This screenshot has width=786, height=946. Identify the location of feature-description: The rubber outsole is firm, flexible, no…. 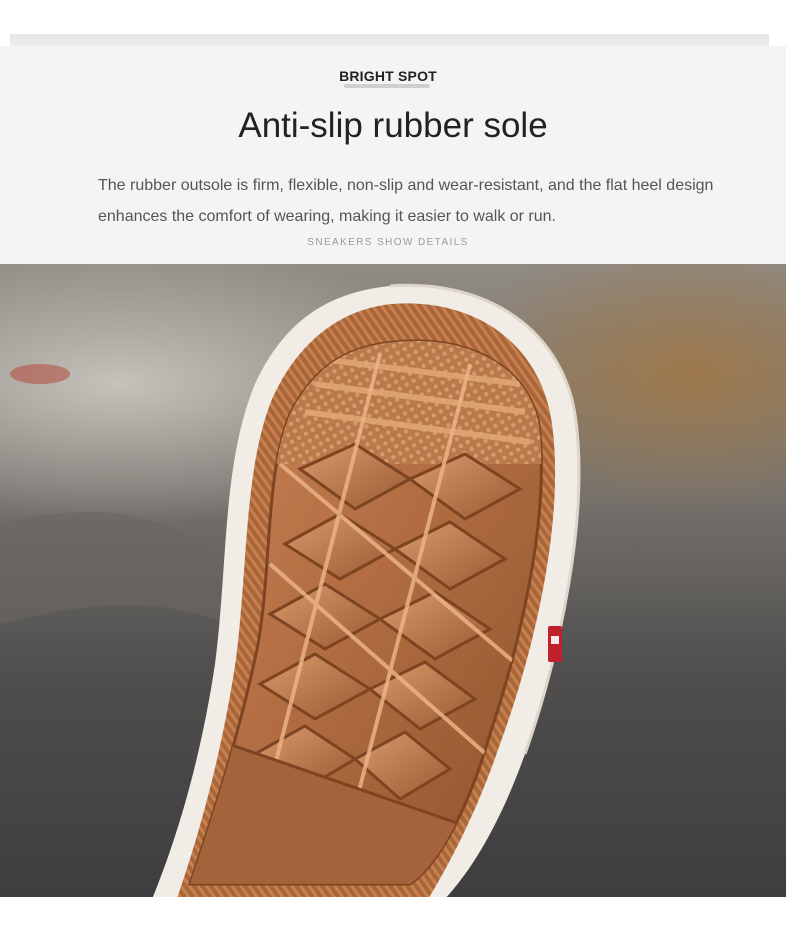
(406, 201).